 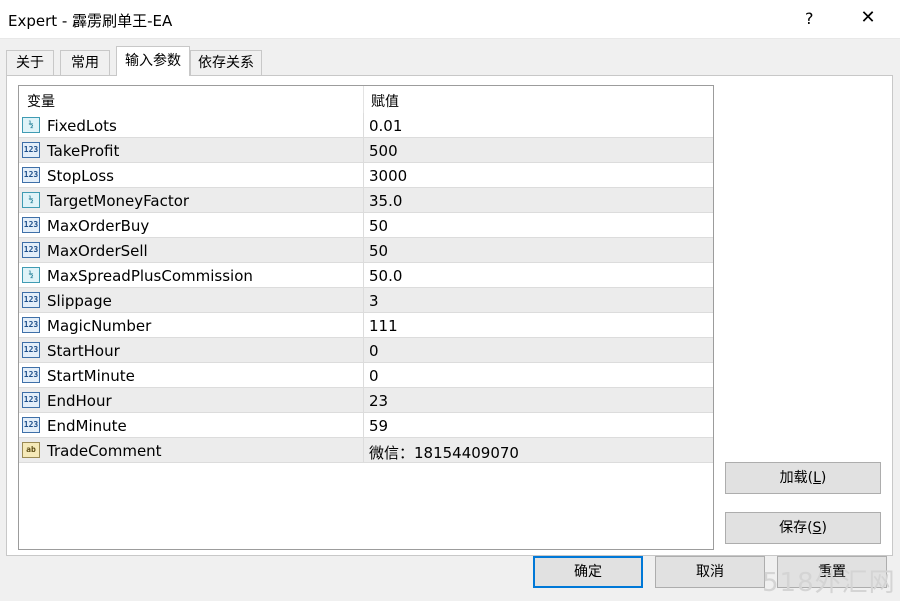 What do you see at coordinates (823, 478) in the screenshot?
I see `load-button-close: )` at bounding box center [823, 478].